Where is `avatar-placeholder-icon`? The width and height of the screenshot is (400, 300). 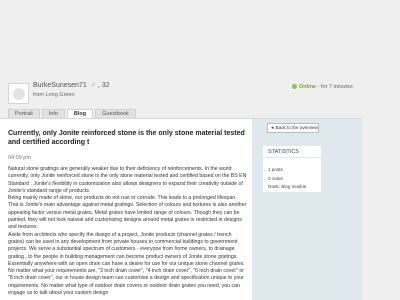 avatar-placeholder-icon is located at coordinates (19, 94).